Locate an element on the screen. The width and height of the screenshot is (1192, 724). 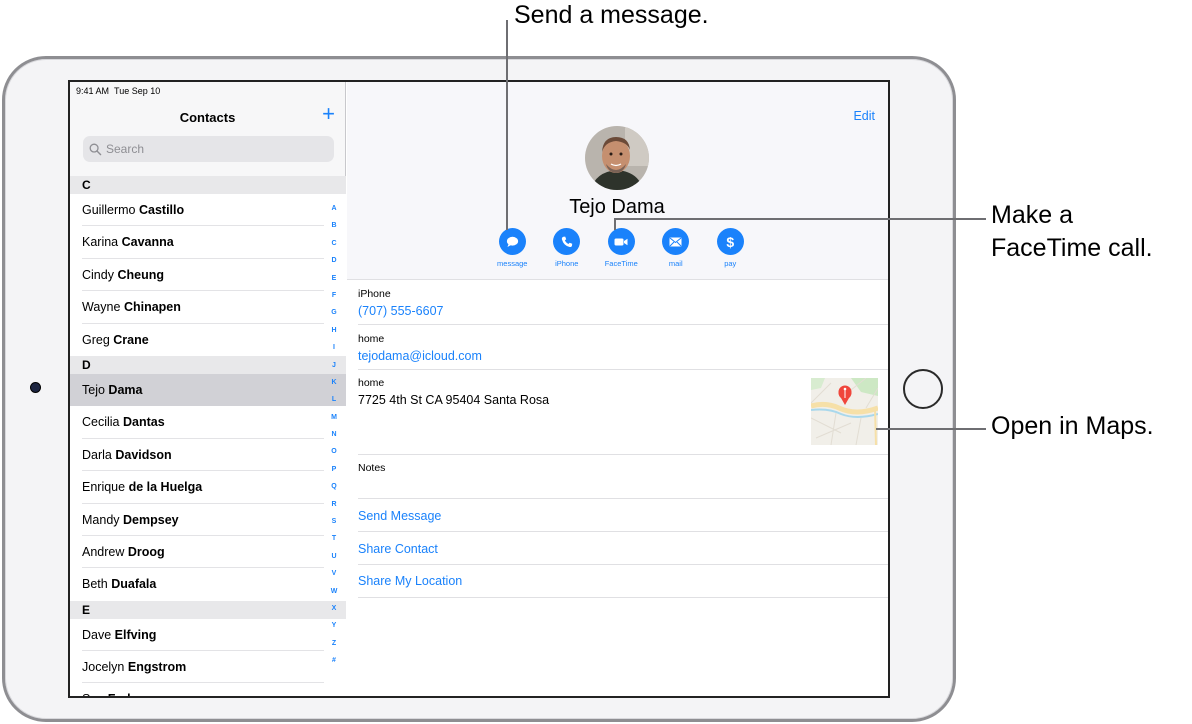
contact-row: Cindy Cheung is located at coordinates (208, 275).